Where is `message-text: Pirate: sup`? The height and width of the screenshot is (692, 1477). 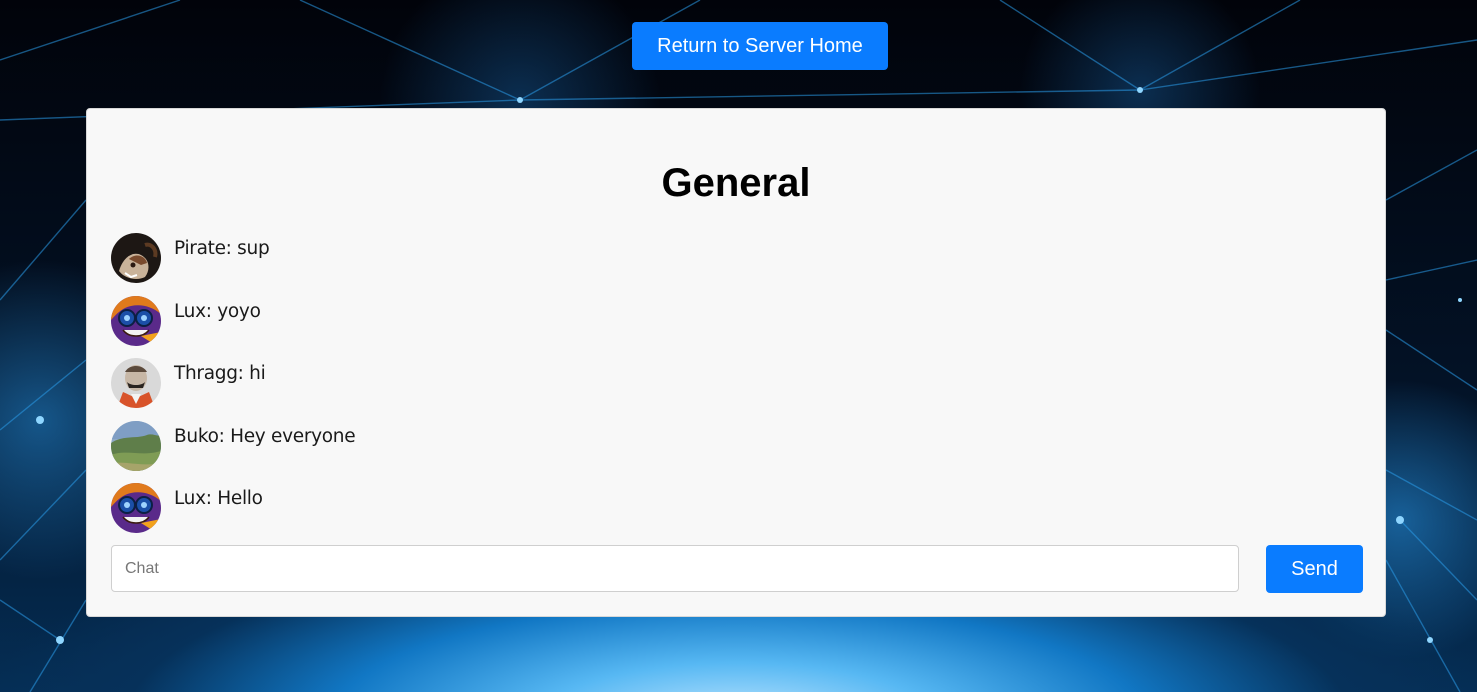 message-text: Pirate: sup is located at coordinates (222, 248).